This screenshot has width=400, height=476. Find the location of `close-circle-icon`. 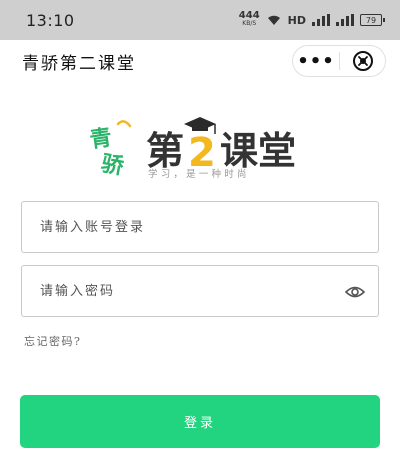

close-circle-icon is located at coordinates (362, 61).